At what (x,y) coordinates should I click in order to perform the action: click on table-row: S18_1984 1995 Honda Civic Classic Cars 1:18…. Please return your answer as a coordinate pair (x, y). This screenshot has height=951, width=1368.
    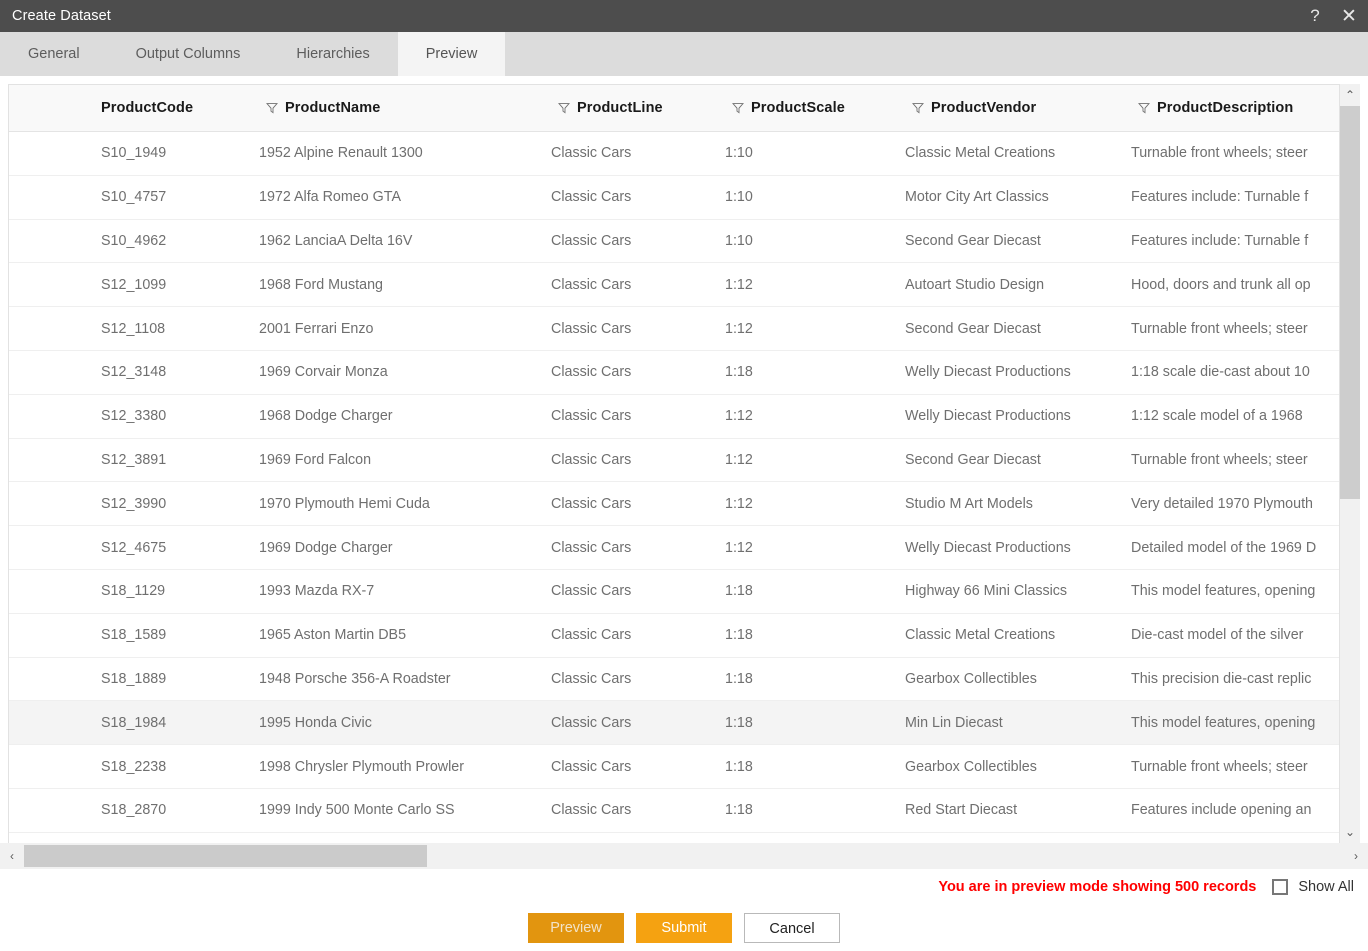
    Looking at the image, I should click on (684, 723).